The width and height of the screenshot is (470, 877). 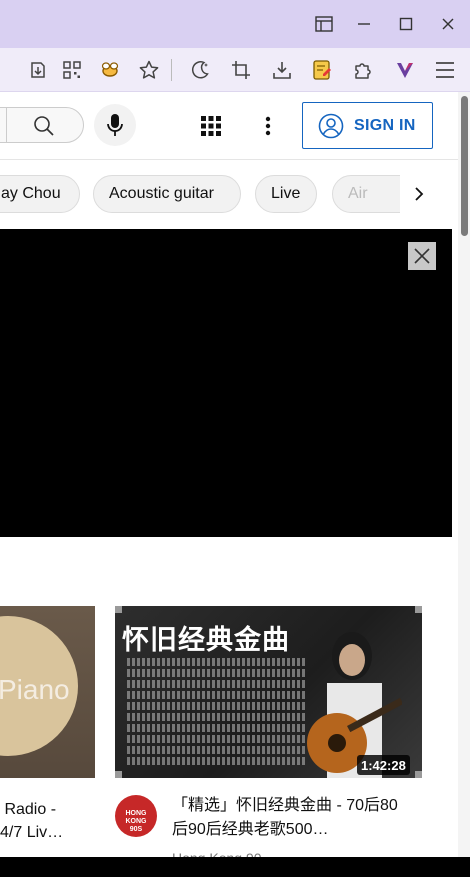 What do you see at coordinates (385, 125) in the screenshot?
I see `sign-in-label: SIGN IN` at bounding box center [385, 125].